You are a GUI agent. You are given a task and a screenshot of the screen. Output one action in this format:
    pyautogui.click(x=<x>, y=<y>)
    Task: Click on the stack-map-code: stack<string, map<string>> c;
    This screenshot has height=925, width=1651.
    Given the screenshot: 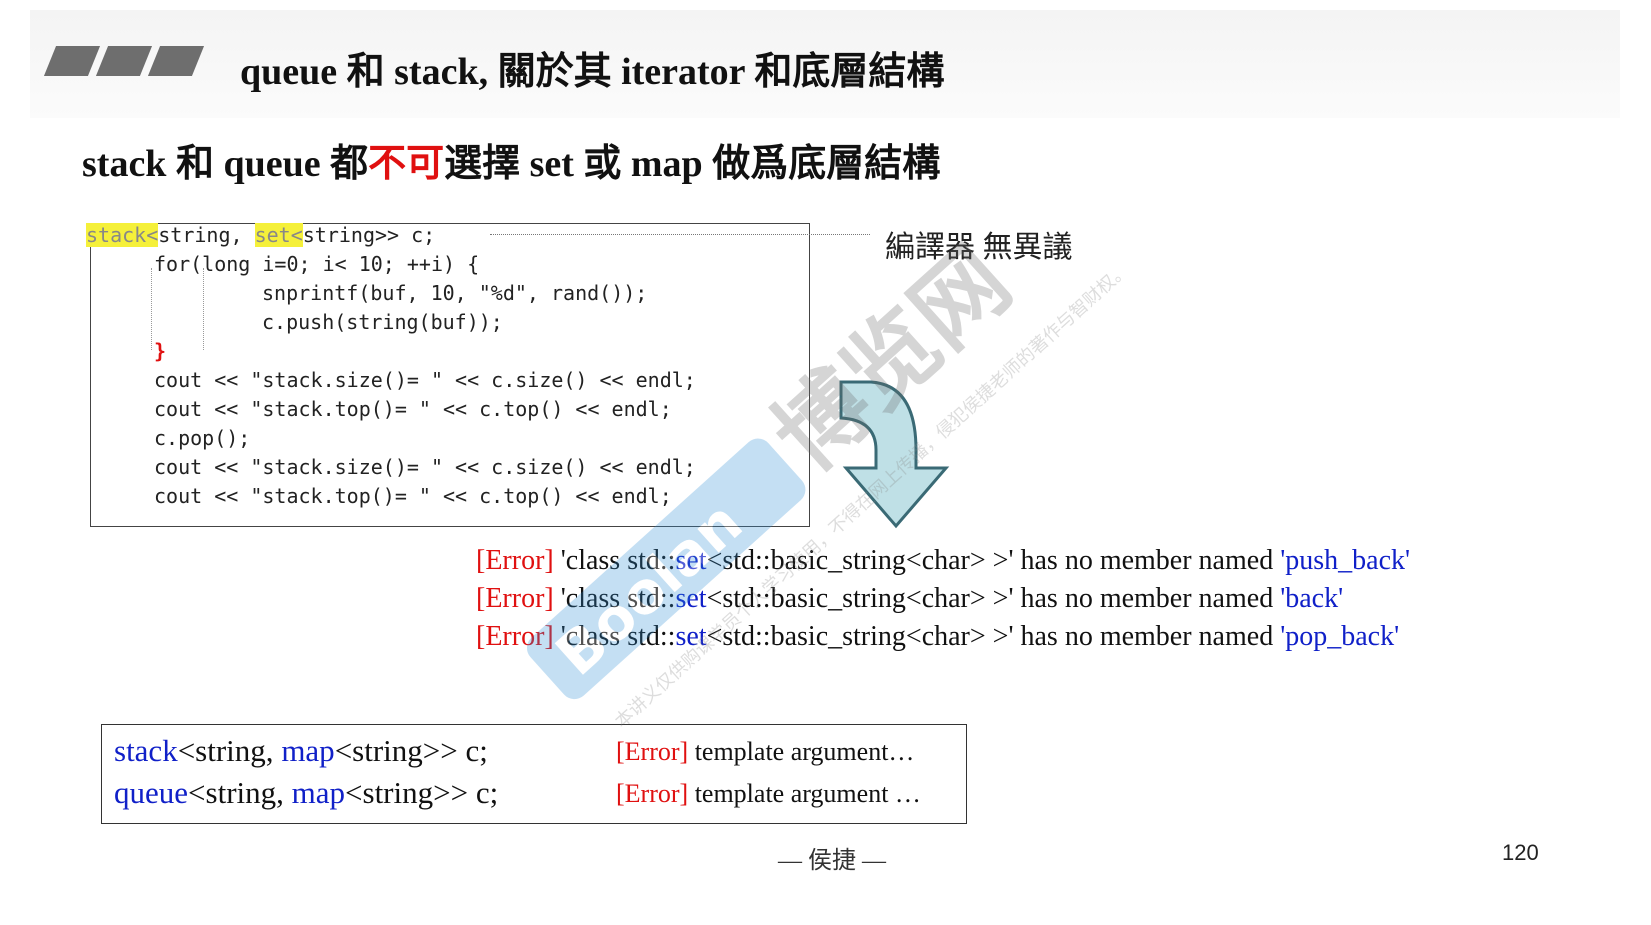 What is the action you would take?
    pyautogui.click(x=301, y=750)
    